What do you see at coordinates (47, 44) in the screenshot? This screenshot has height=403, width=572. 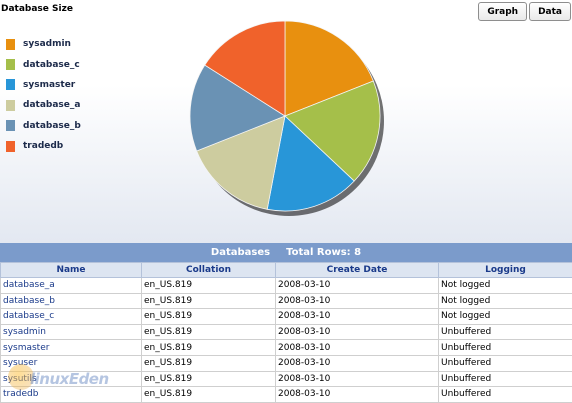 I see `legend-label: sysadmin` at bounding box center [47, 44].